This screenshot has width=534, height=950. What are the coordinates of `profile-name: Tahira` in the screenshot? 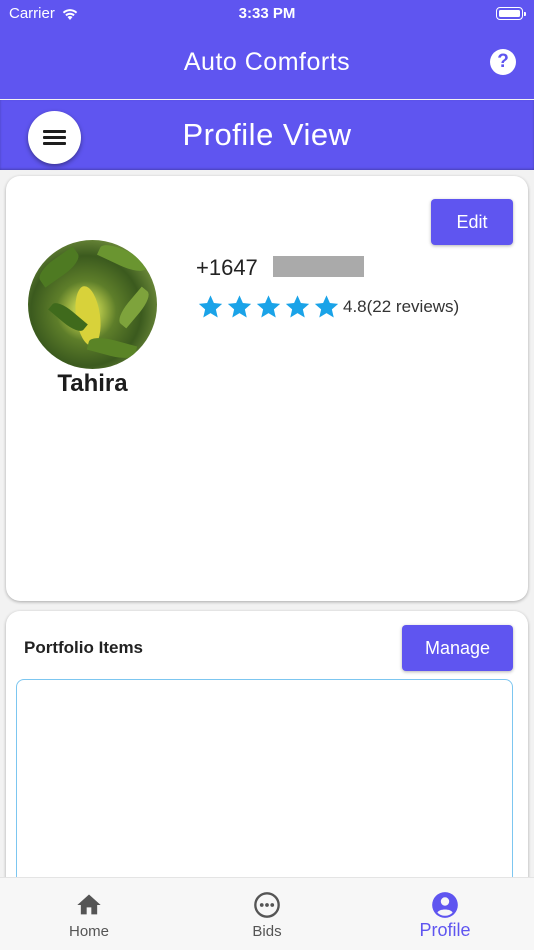 It's located at (92, 383).